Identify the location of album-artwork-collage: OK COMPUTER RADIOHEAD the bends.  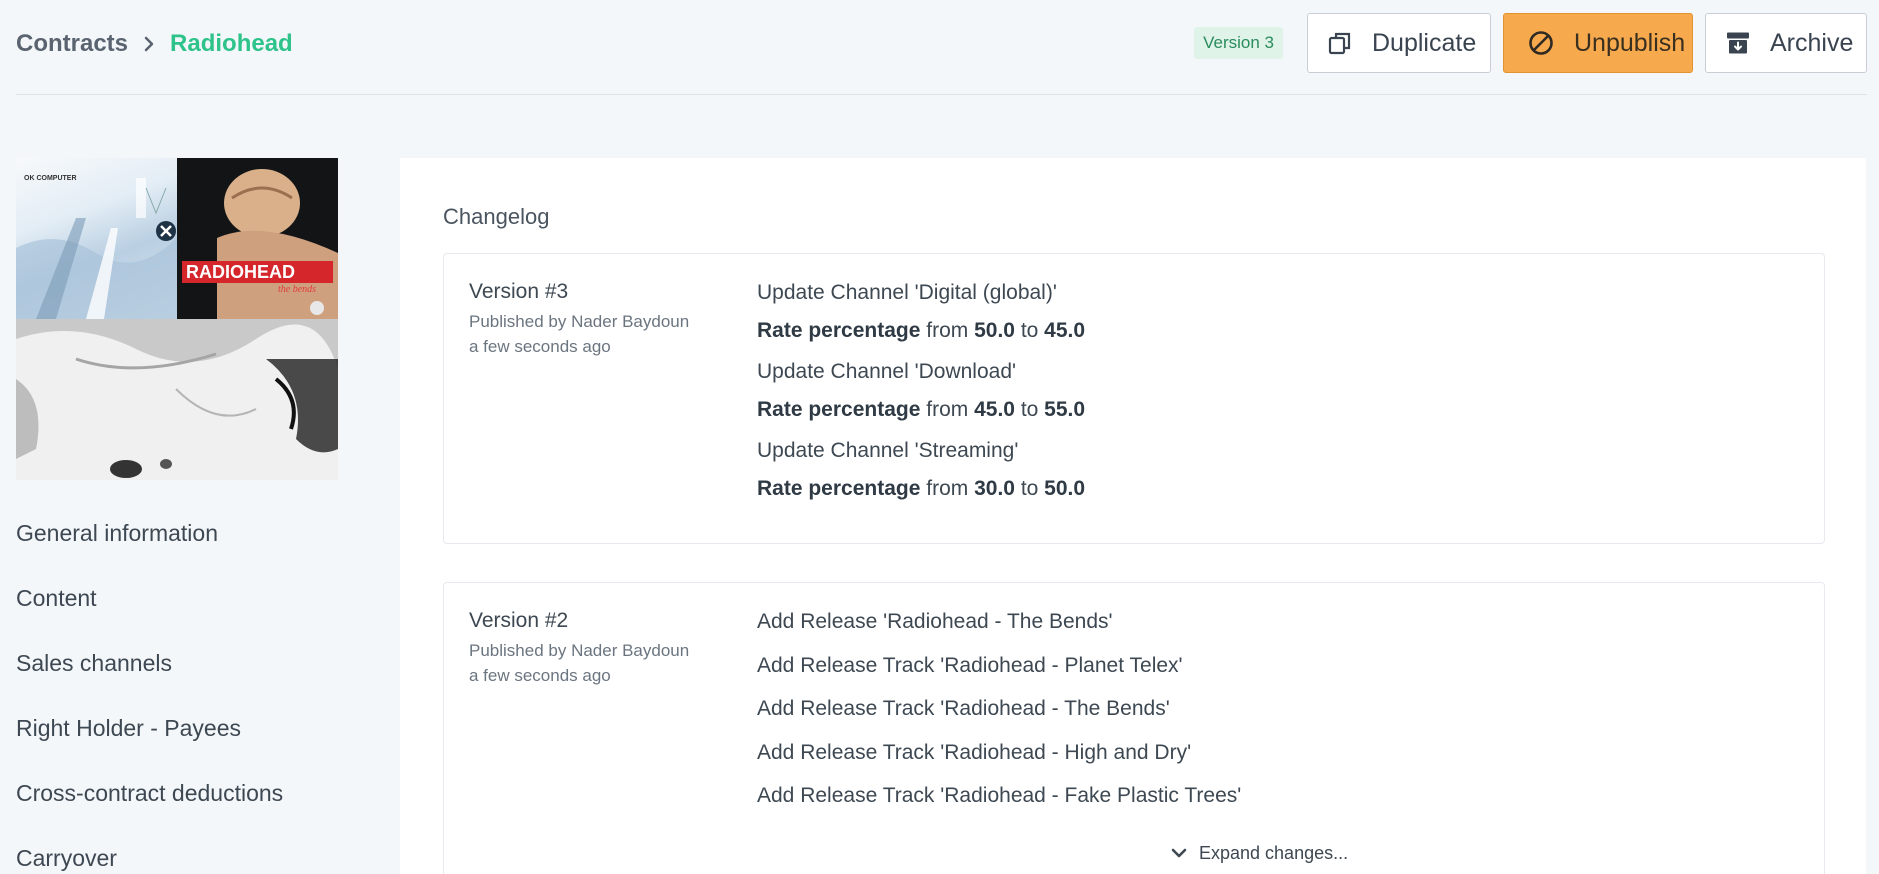
(177, 319).